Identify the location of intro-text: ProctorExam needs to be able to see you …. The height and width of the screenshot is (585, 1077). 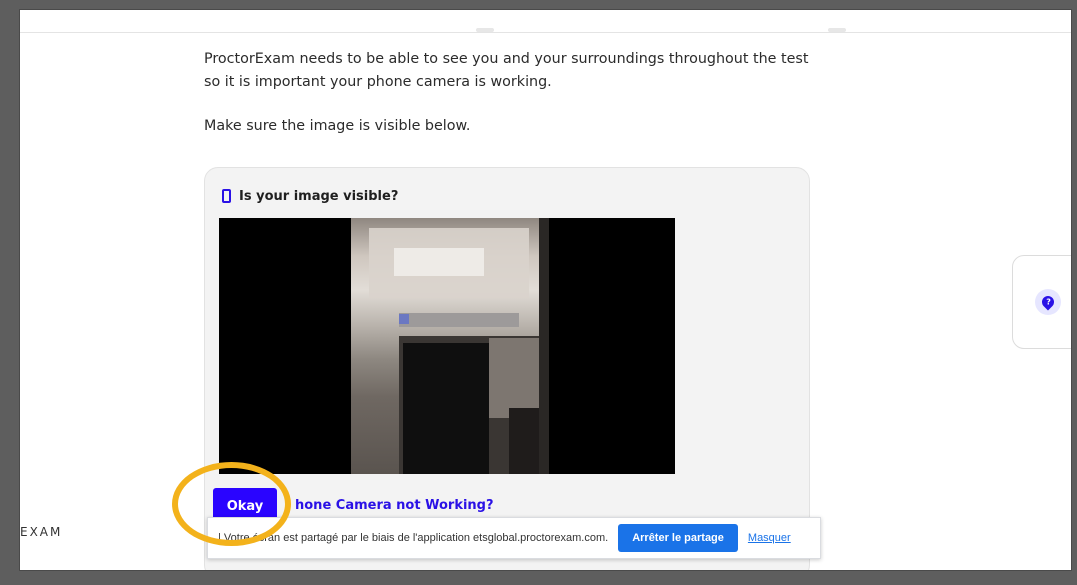
(524, 93).